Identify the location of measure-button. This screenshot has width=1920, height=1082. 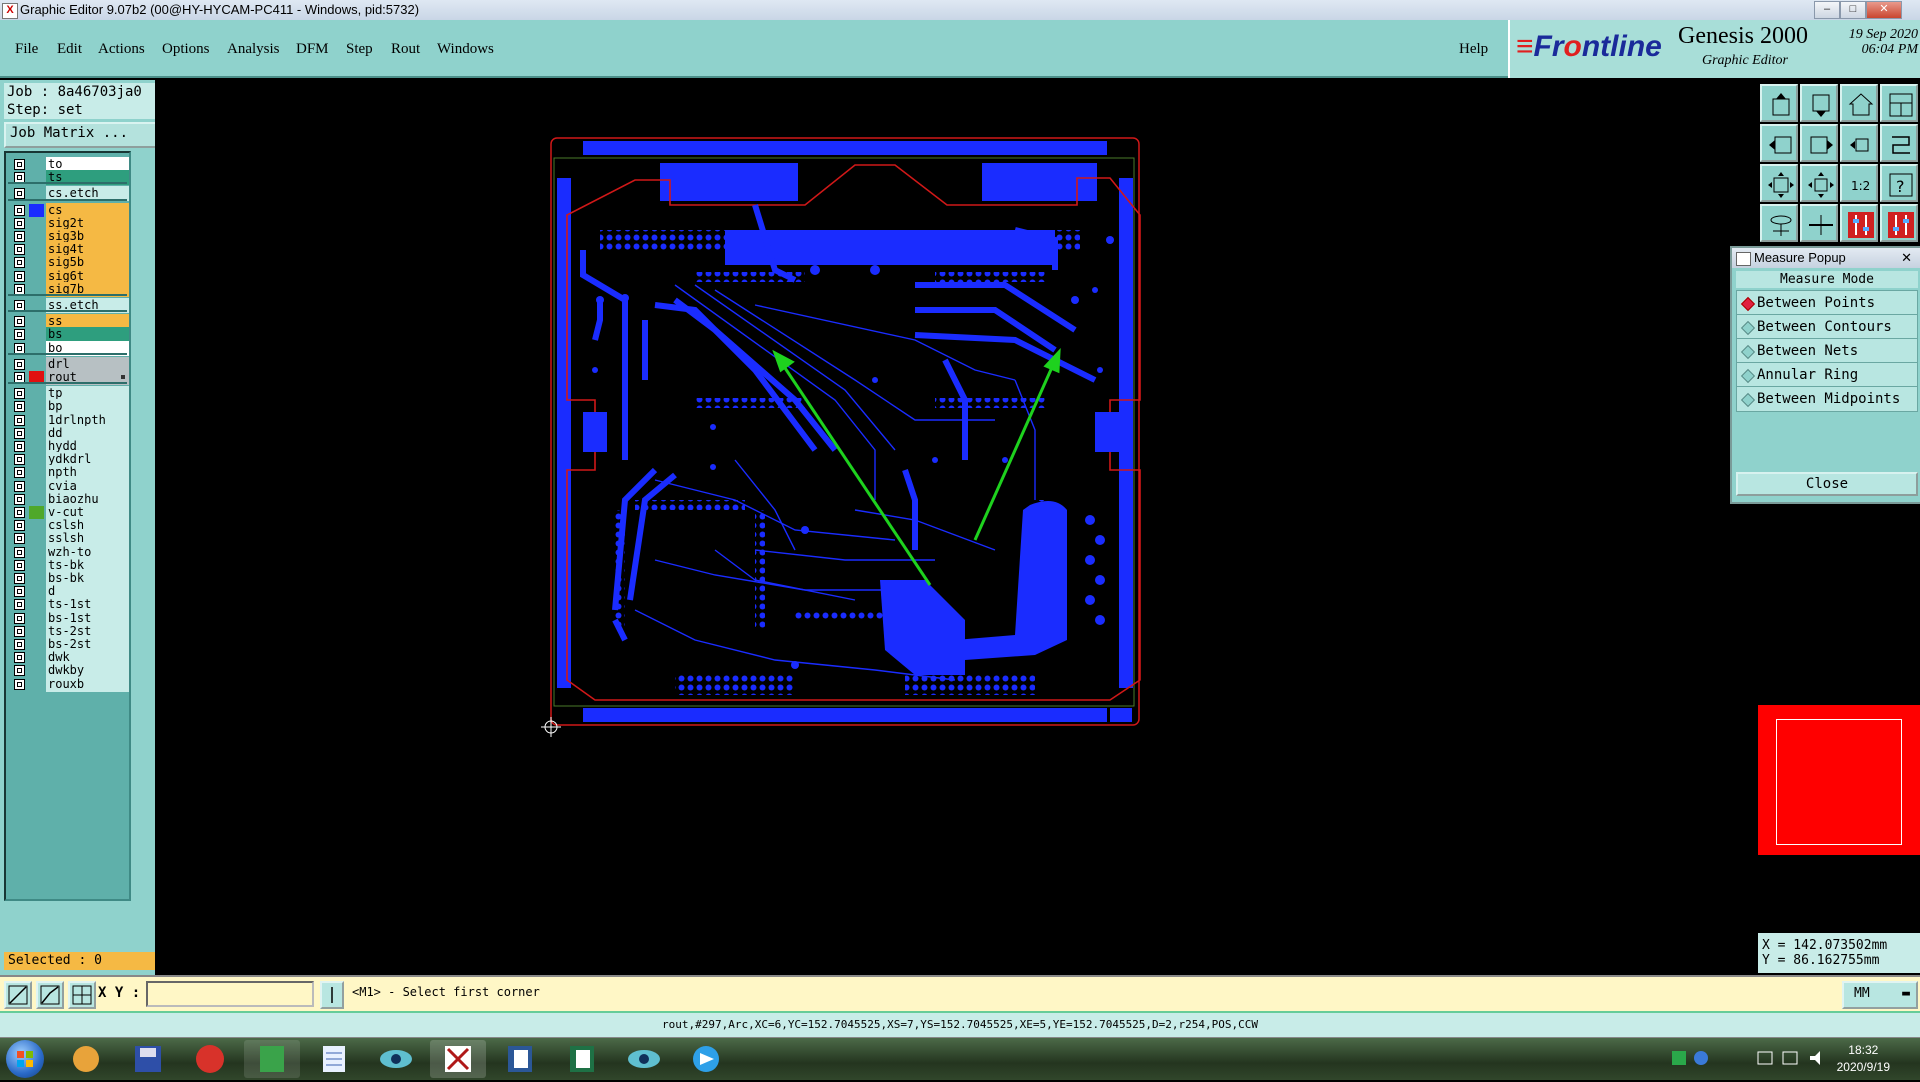
(1779, 223).